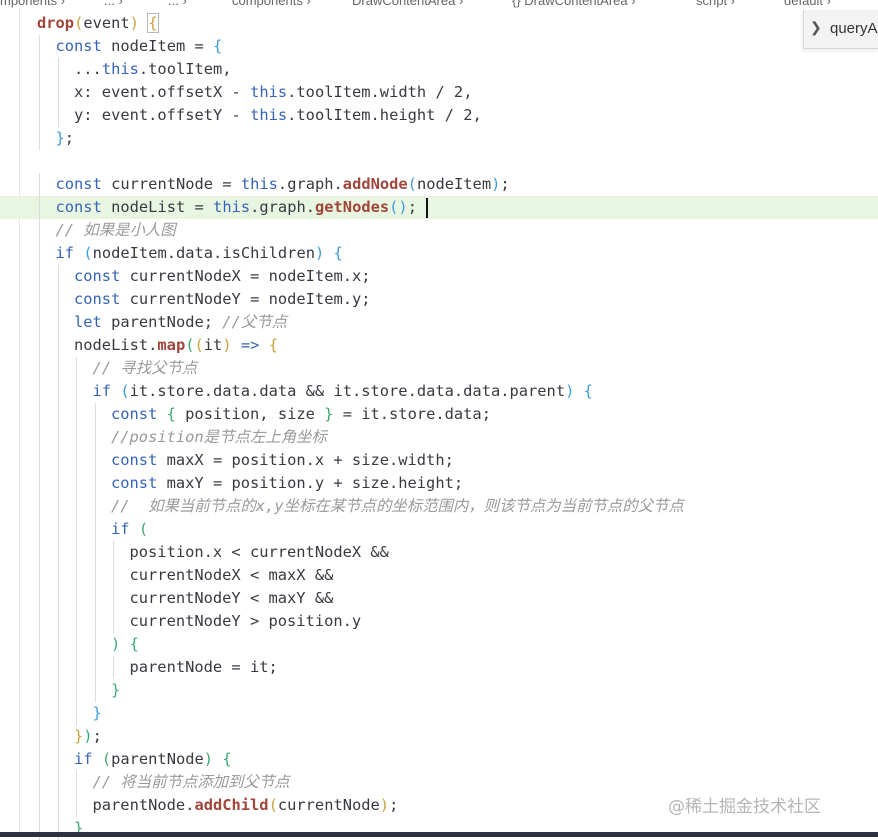 This screenshot has width=878, height=840. Describe the element at coordinates (439, 529) in the screenshot. I see `code-line: if (` at that location.